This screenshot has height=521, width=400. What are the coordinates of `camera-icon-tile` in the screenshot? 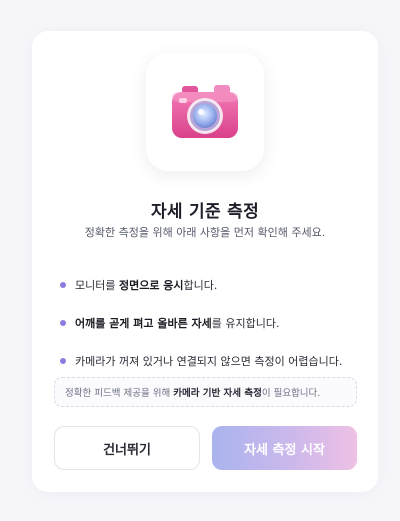 It's located at (205, 112).